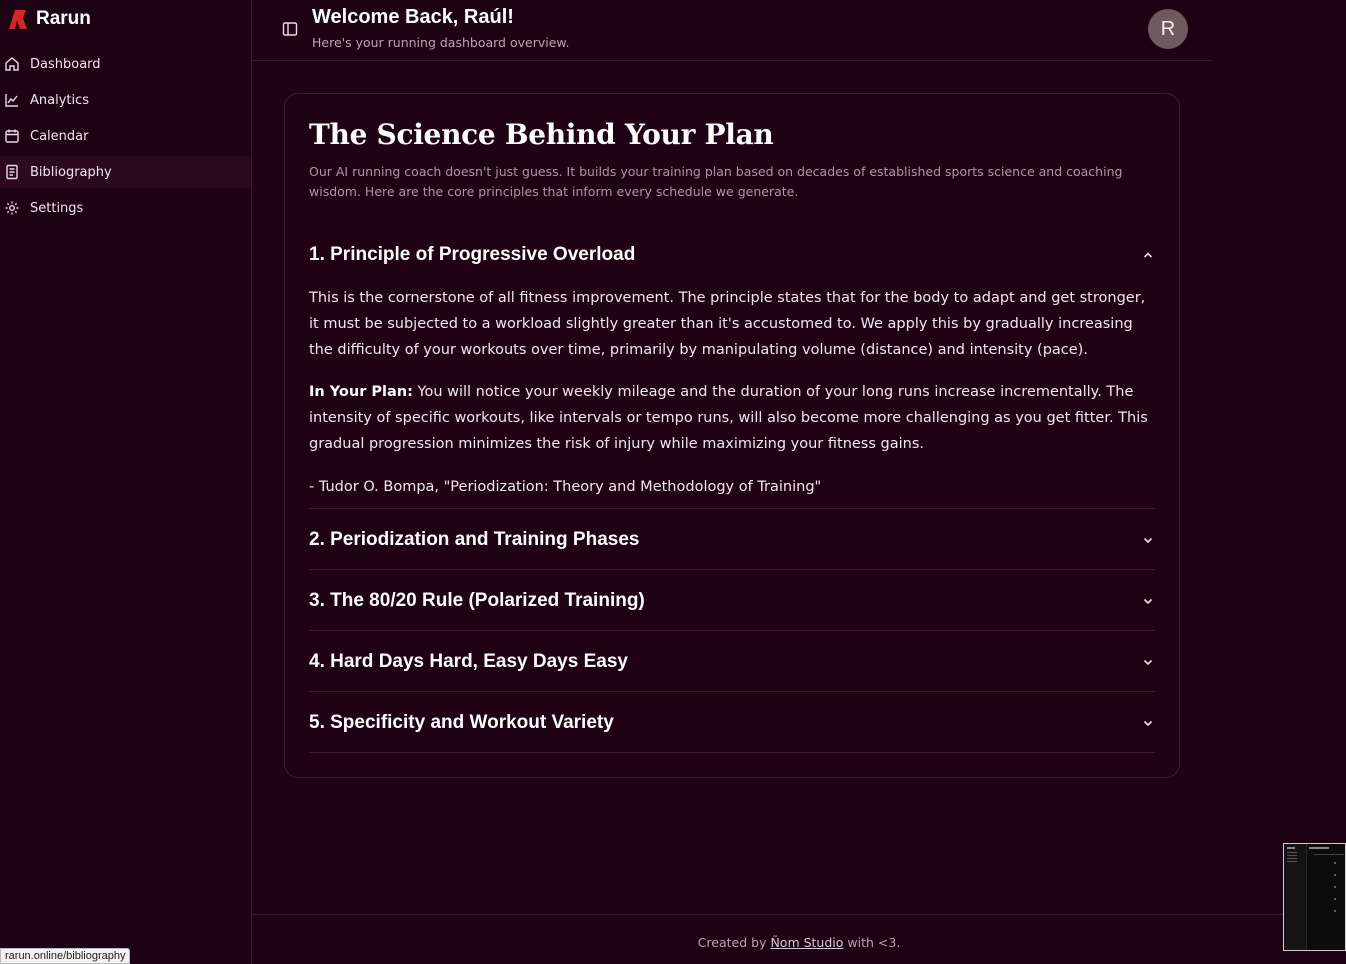  Describe the element at coordinates (1148, 255) in the screenshot. I see `chevron-up-icon` at that location.